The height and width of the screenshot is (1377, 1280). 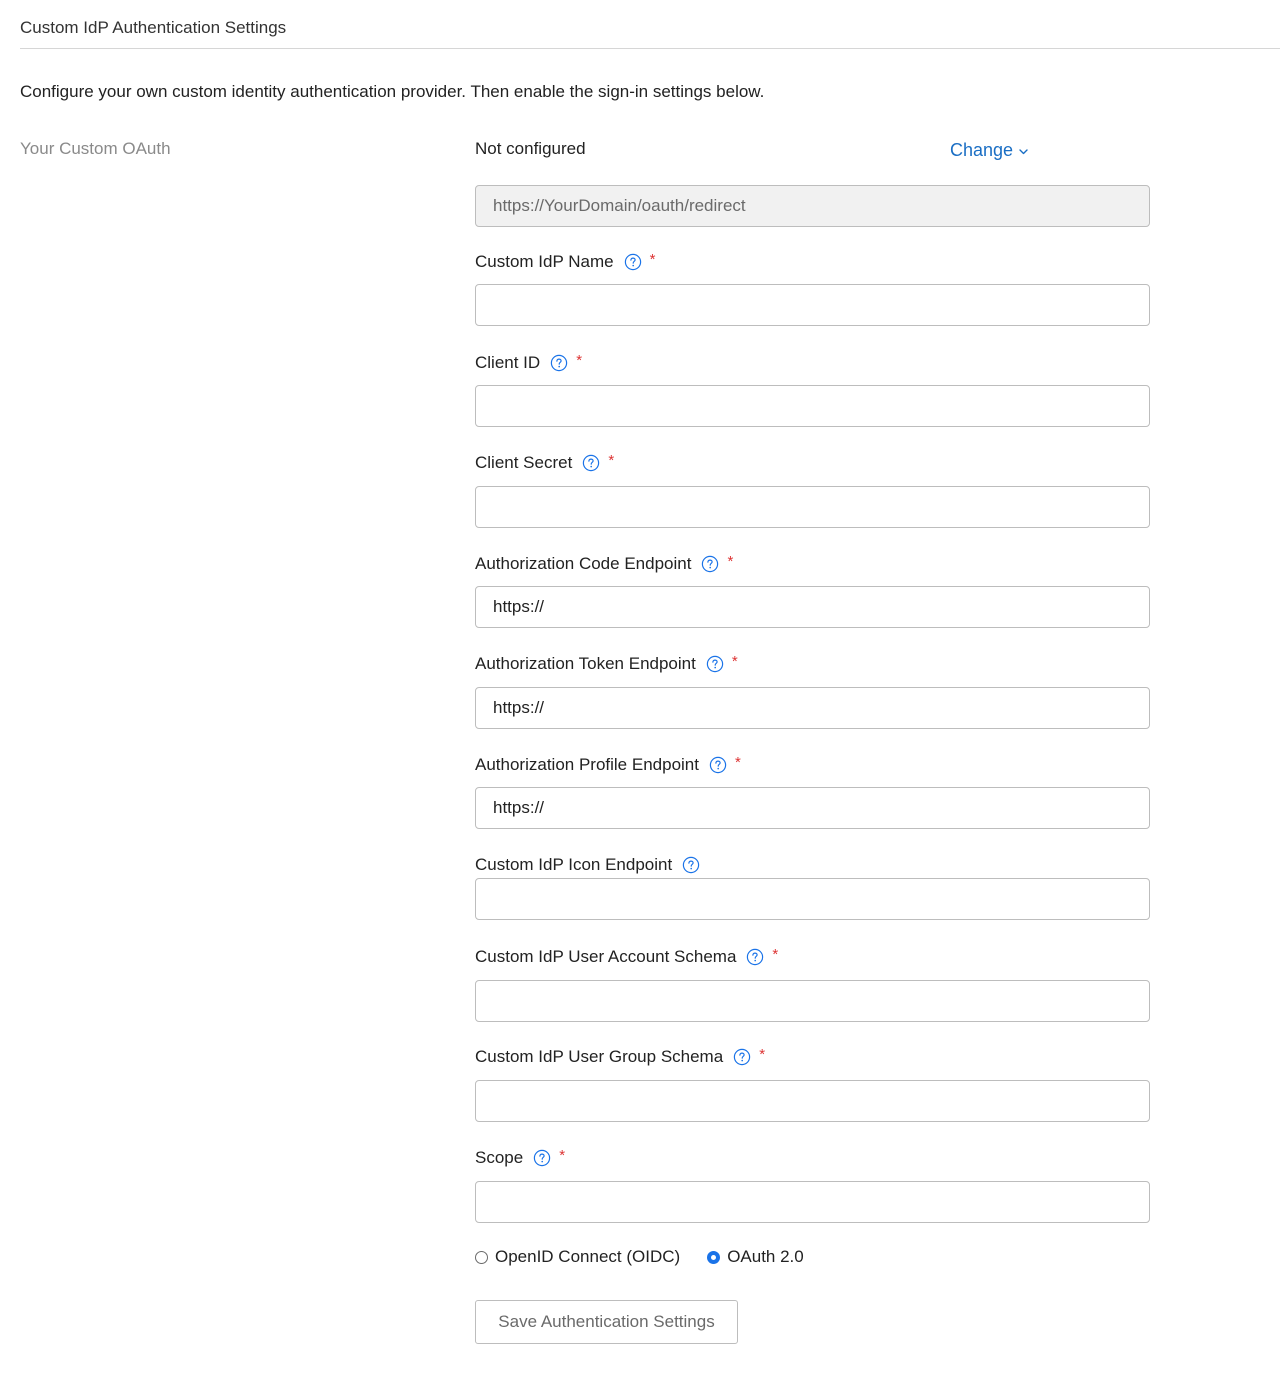 I want to click on change-dropdown-link: Change, so click(x=989, y=150).